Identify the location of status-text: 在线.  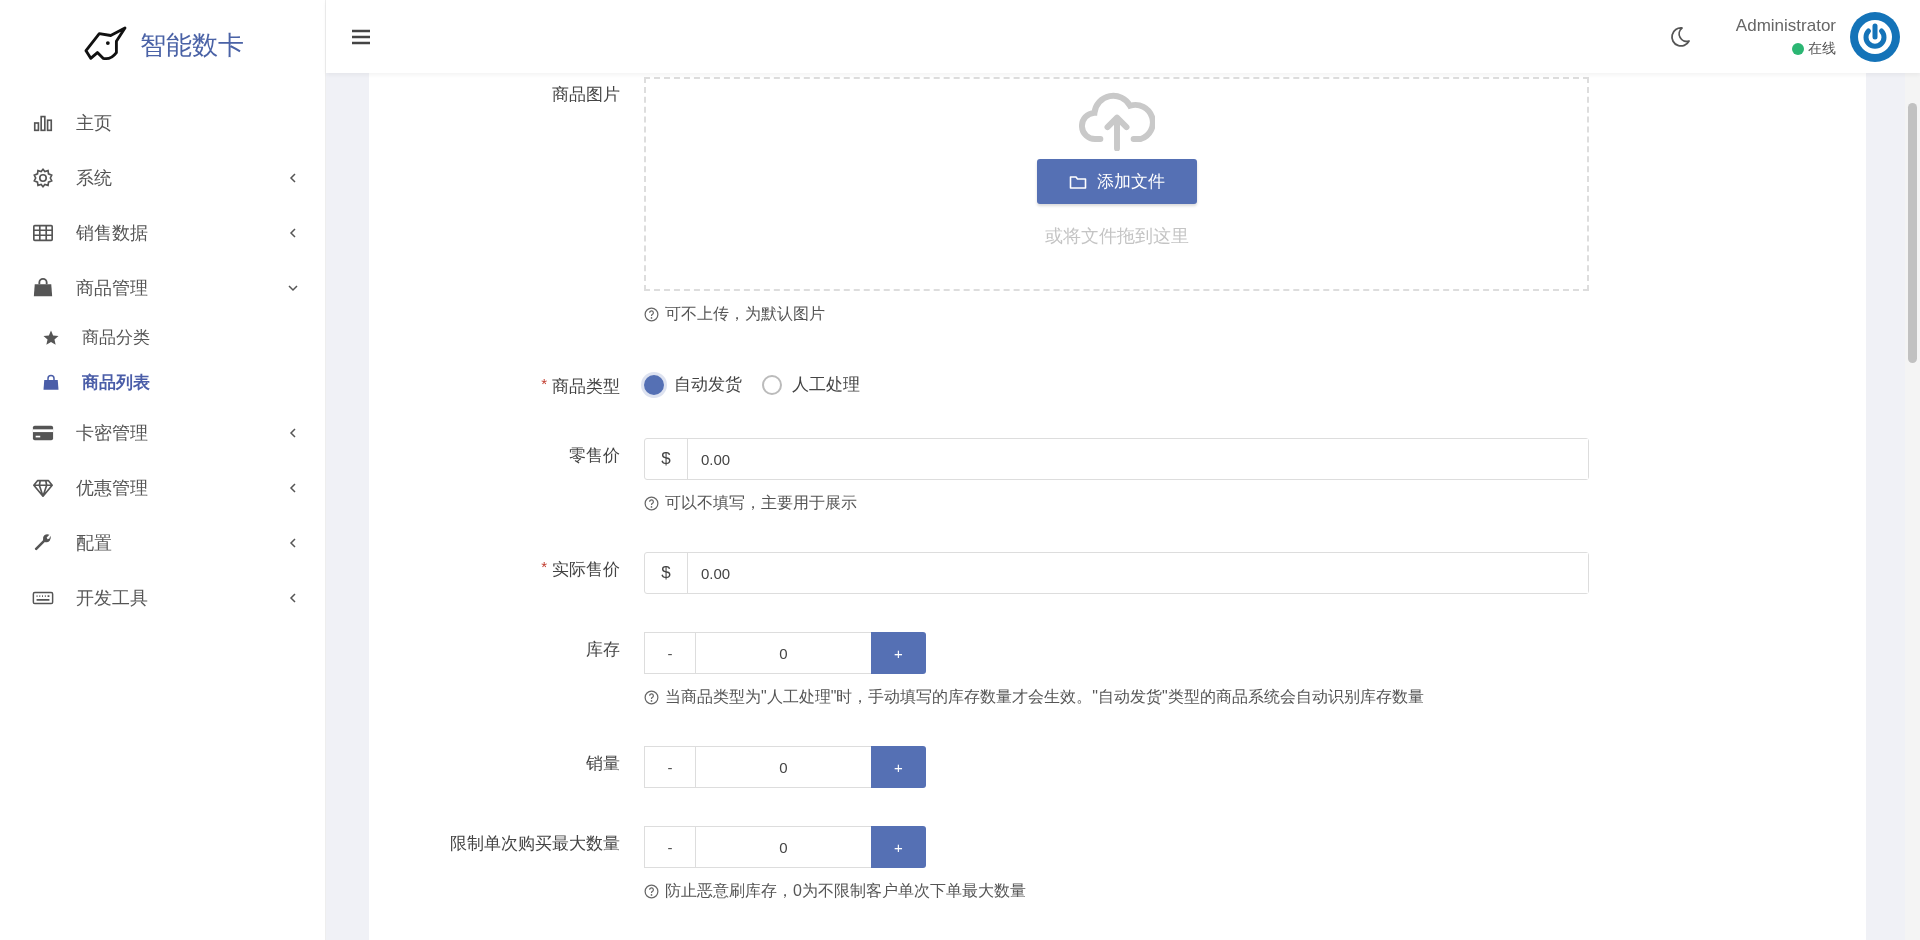
(1822, 48).